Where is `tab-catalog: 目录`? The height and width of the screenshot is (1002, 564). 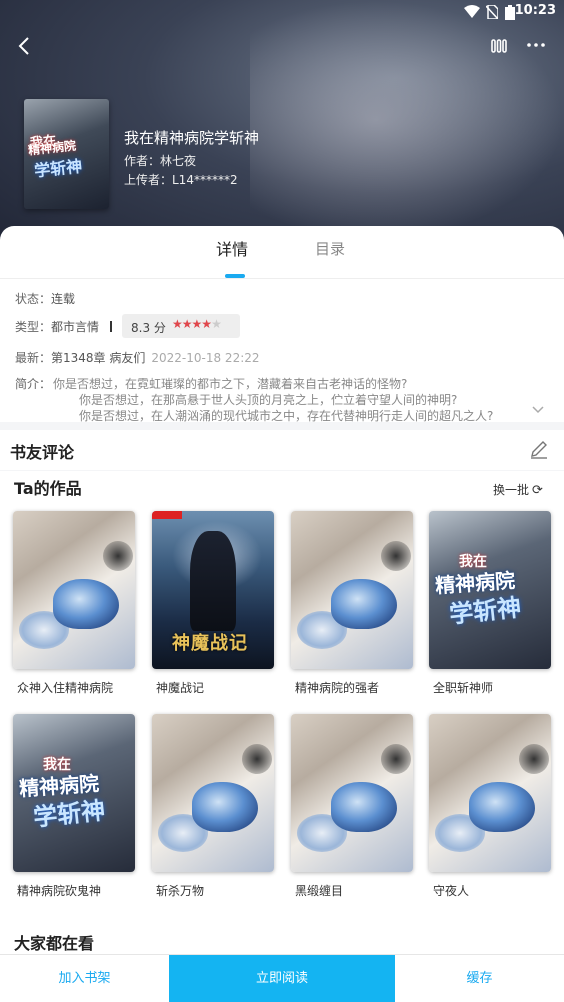 tab-catalog: 目录 is located at coordinates (330, 248).